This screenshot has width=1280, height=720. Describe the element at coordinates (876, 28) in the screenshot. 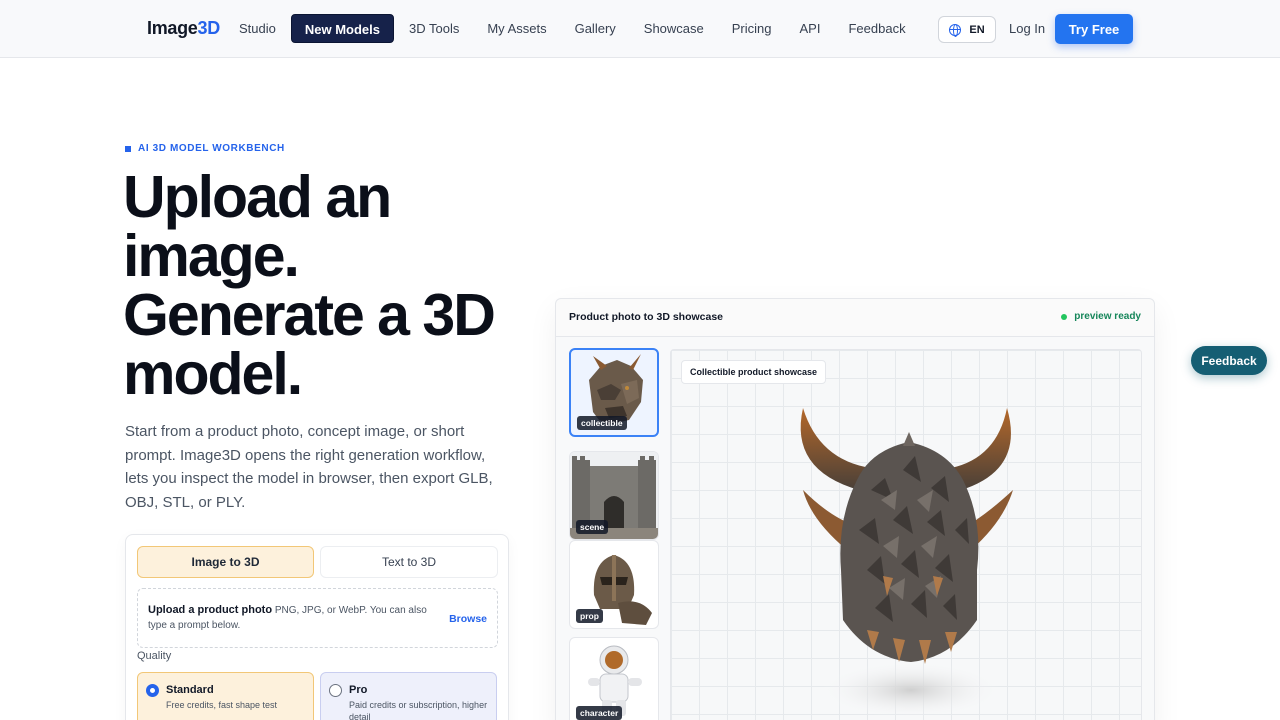

I see `nav-feedback: Feedback` at that location.